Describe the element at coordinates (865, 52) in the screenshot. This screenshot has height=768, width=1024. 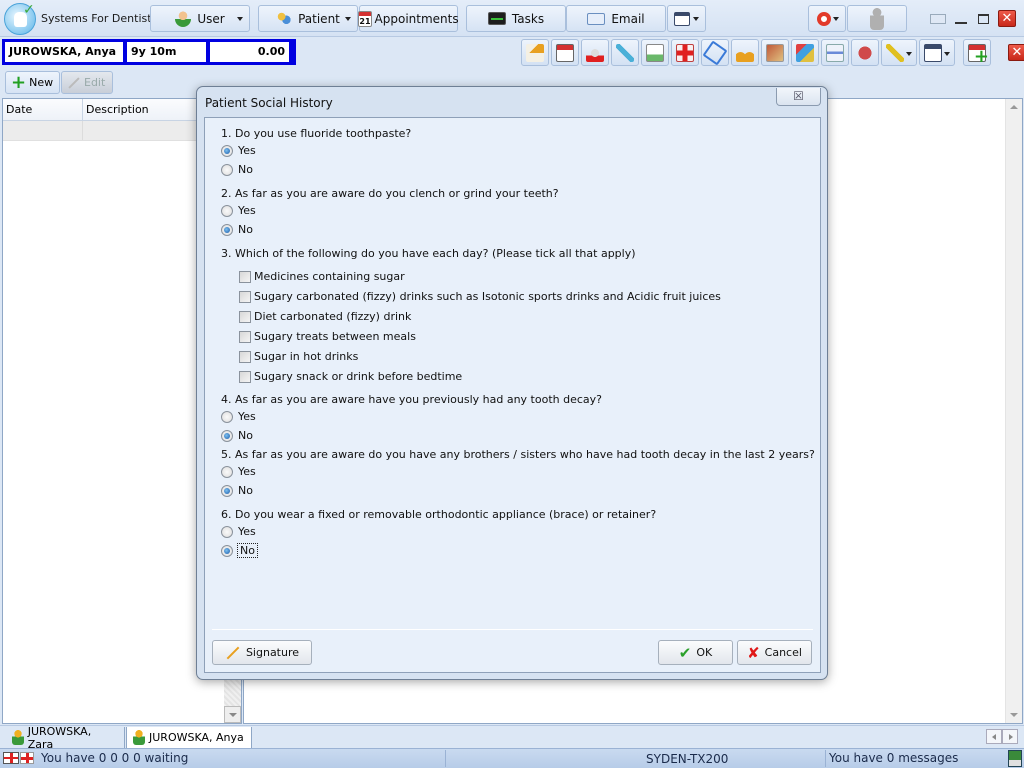
I see `perio-button` at that location.